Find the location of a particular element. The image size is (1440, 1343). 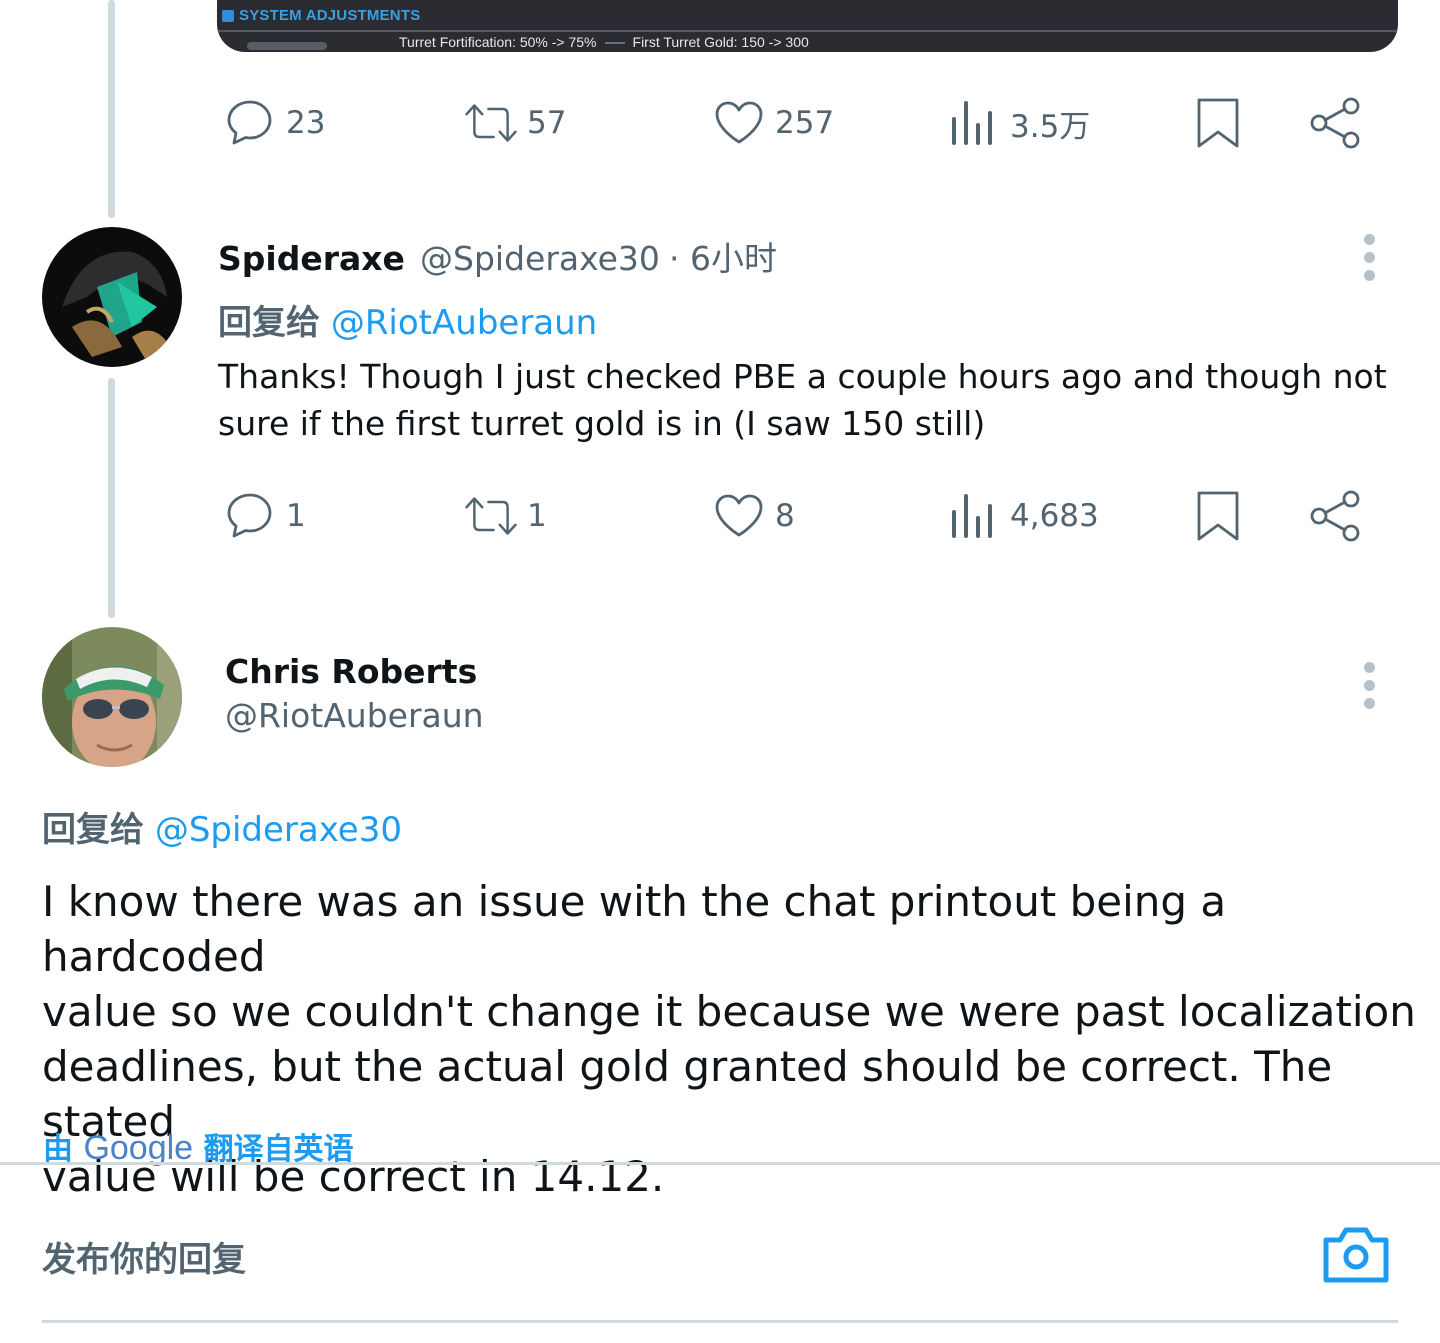

system-icon is located at coordinates (228, 16).